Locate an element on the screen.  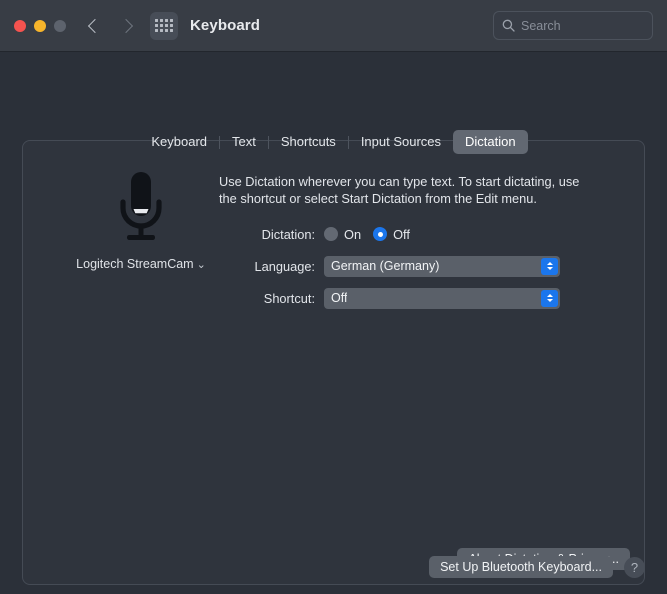
window-title: Keyboard is located at coordinates (225, 25).